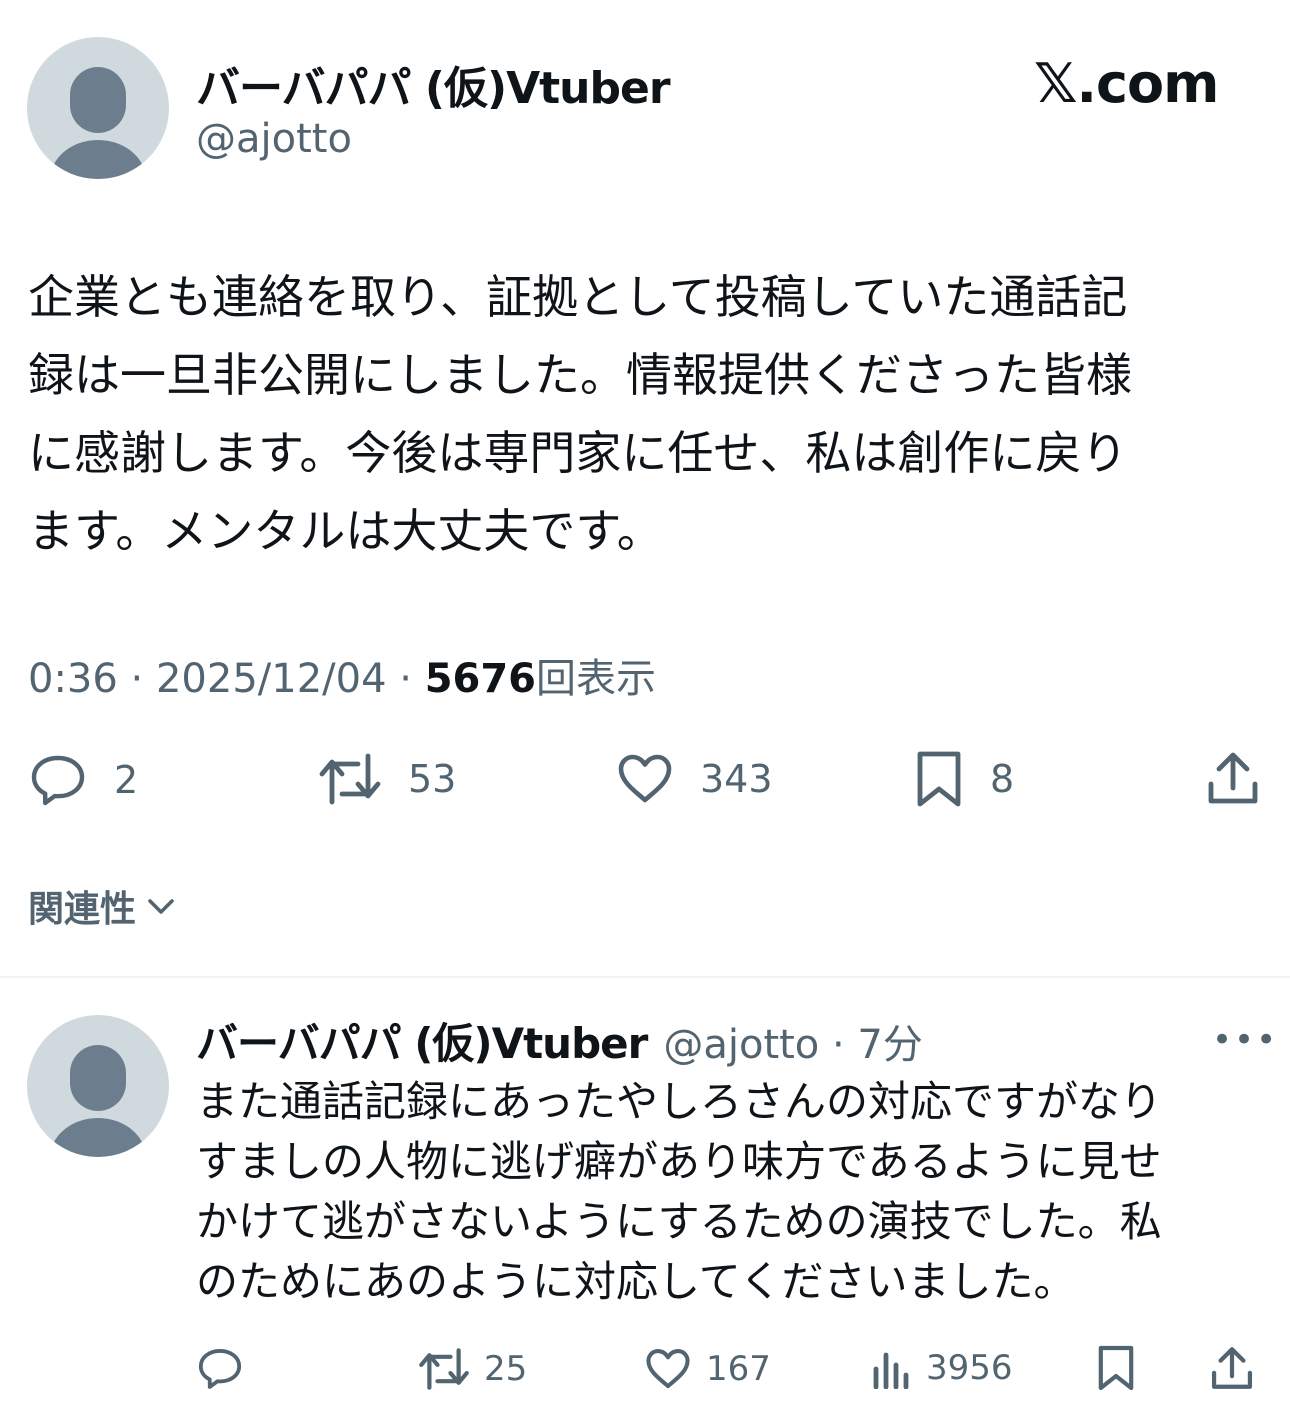  I want to click on reply-text-line: また通話記録にあったやしろさんの対応ですがなり, so click(679, 1101).